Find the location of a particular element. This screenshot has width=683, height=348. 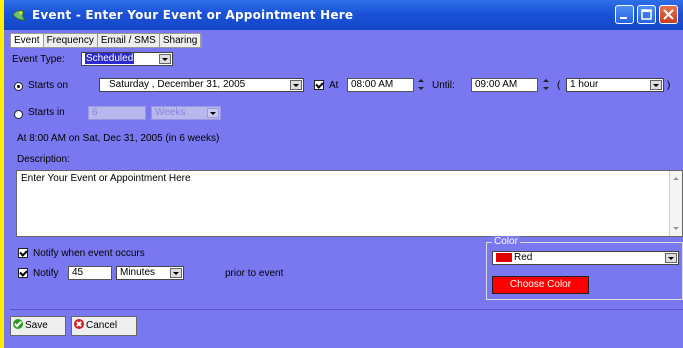

event-type-select: Scheduled is located at coordinates (127, 59).